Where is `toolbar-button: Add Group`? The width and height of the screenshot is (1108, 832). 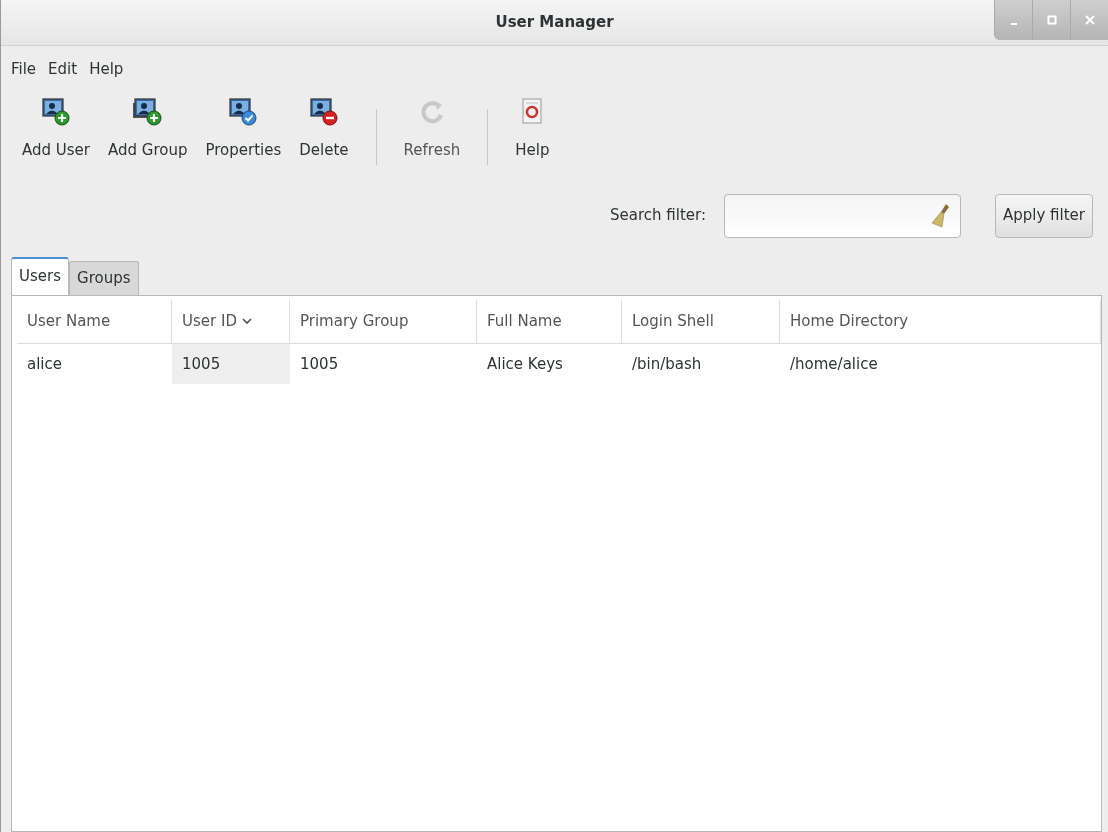
toolbar-button: Add Group is located at coordinates (148, 136).